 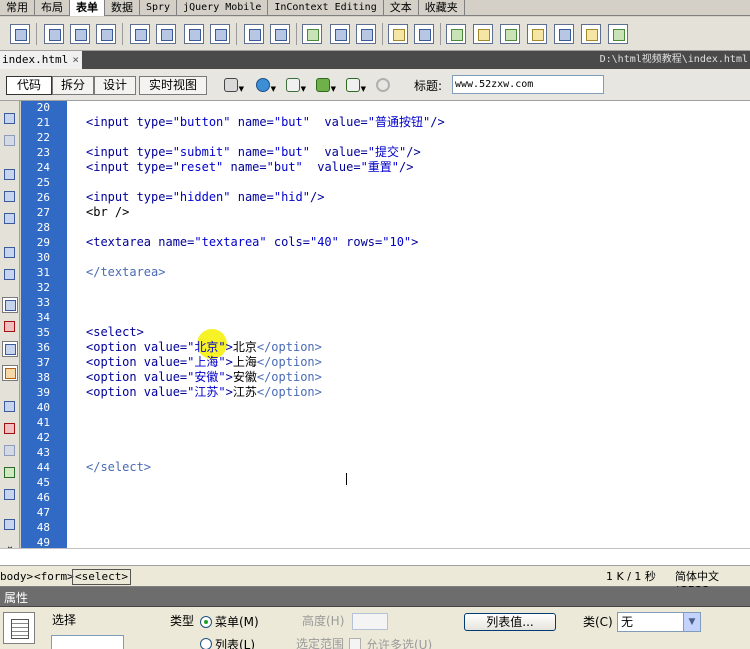 I want to click on line-number: 29, so click(x=43, y=242).